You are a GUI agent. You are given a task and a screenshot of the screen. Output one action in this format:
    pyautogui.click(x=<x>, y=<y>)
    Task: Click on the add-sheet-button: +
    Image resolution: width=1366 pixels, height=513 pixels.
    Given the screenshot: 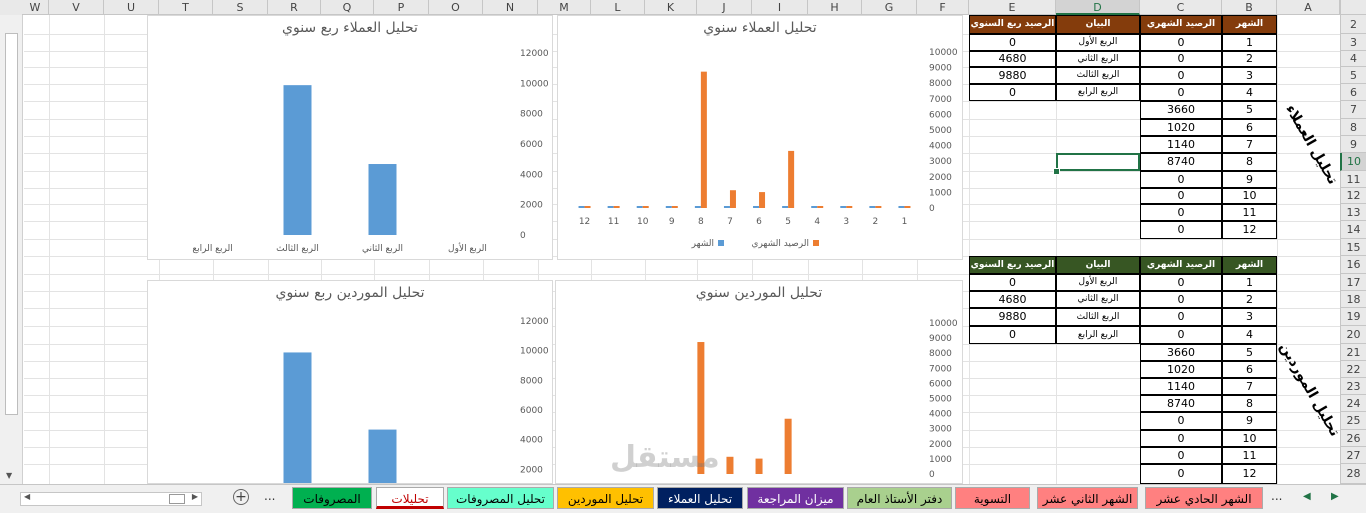 What is the action you would take?
    pyautogui.click(x=241, y=497)
    